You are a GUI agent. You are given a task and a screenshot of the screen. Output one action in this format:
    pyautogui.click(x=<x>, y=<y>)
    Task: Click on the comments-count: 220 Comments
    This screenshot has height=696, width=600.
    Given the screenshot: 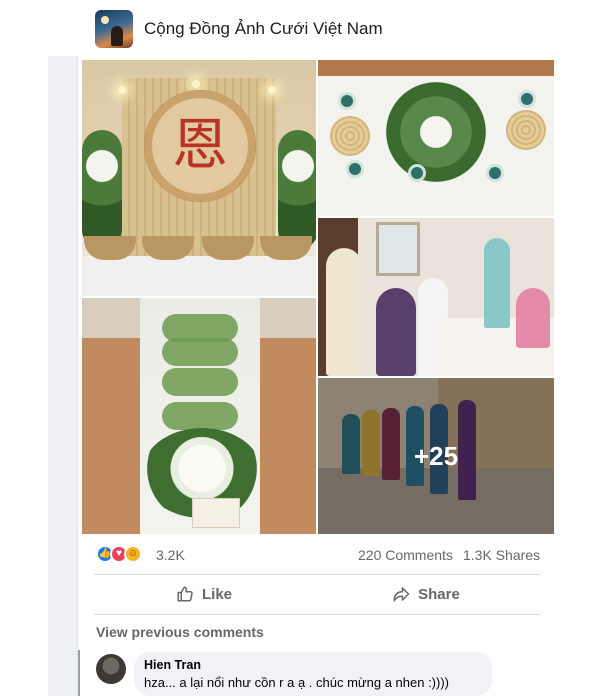 What is the action you would take?
    pyautogui.click(x=405, y=555)
    